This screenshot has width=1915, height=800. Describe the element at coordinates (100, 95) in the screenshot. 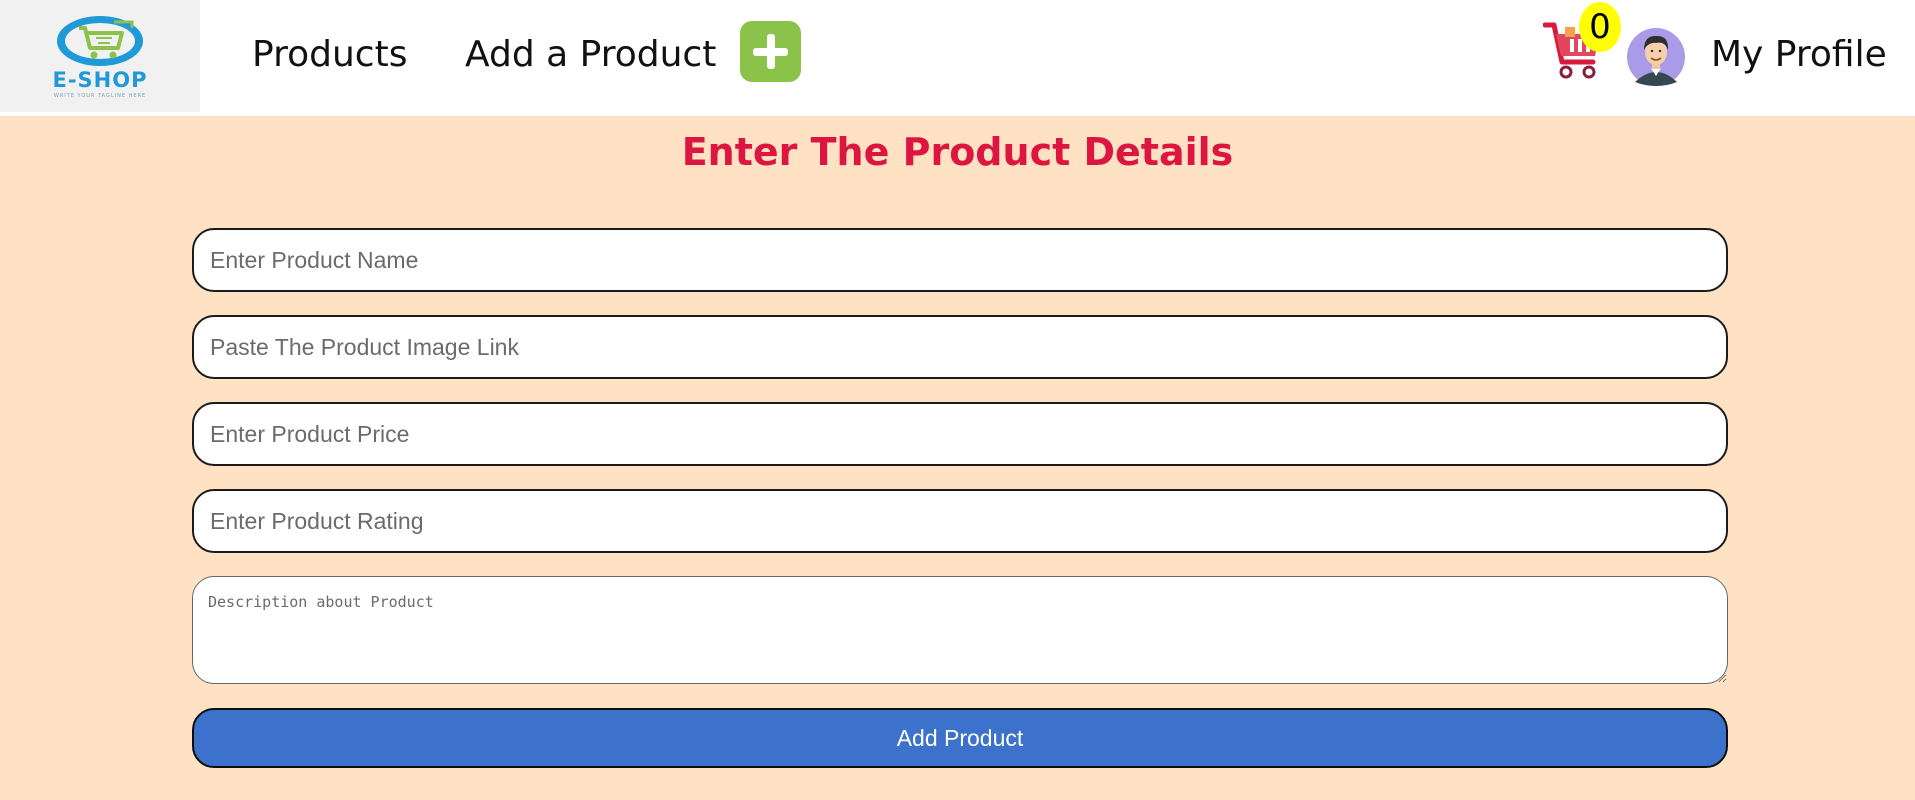

I see `brand-tagline: WRITE YOUR TAGLINE HERE` at that location.